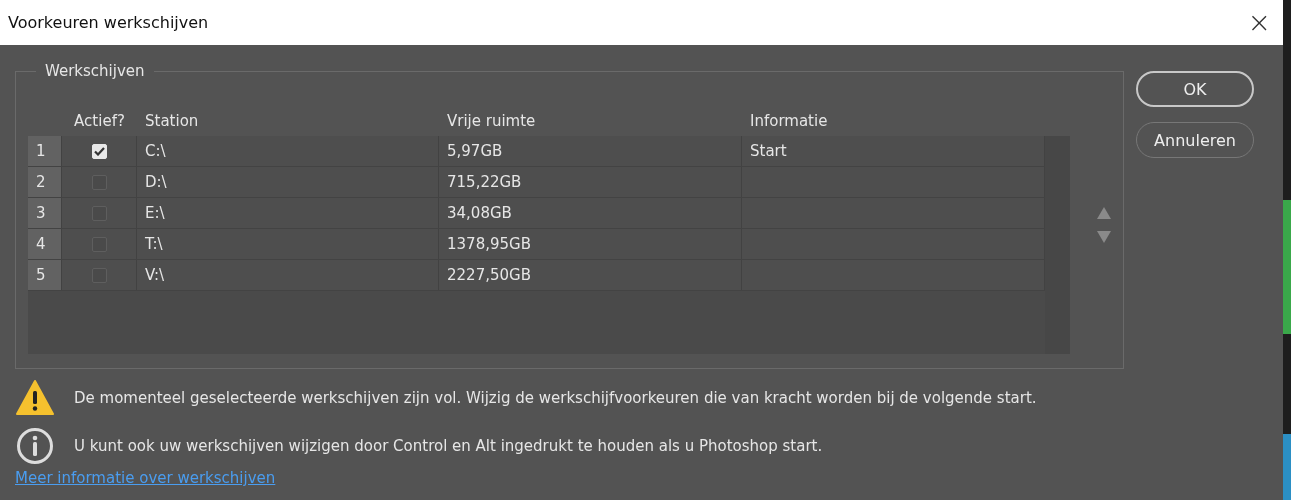 This screenshot has width=1291, height=500. I want to click on info-text: U kunt ook uw werkschijven wijzigen door Control en Alt ingedrukt te houden als u Photoshop start., so click(448, 446).